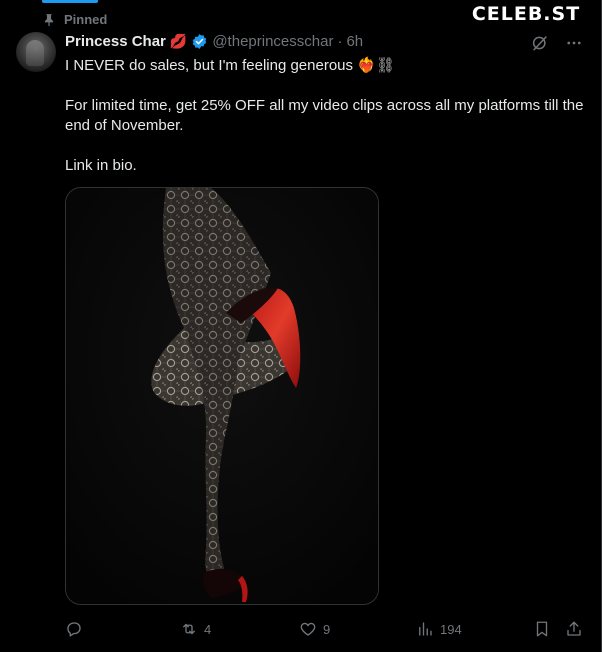  What do you see at coordinates (451, 629) in the screenshot?
I see `views-count: 194` at bounding box center [451, 629].